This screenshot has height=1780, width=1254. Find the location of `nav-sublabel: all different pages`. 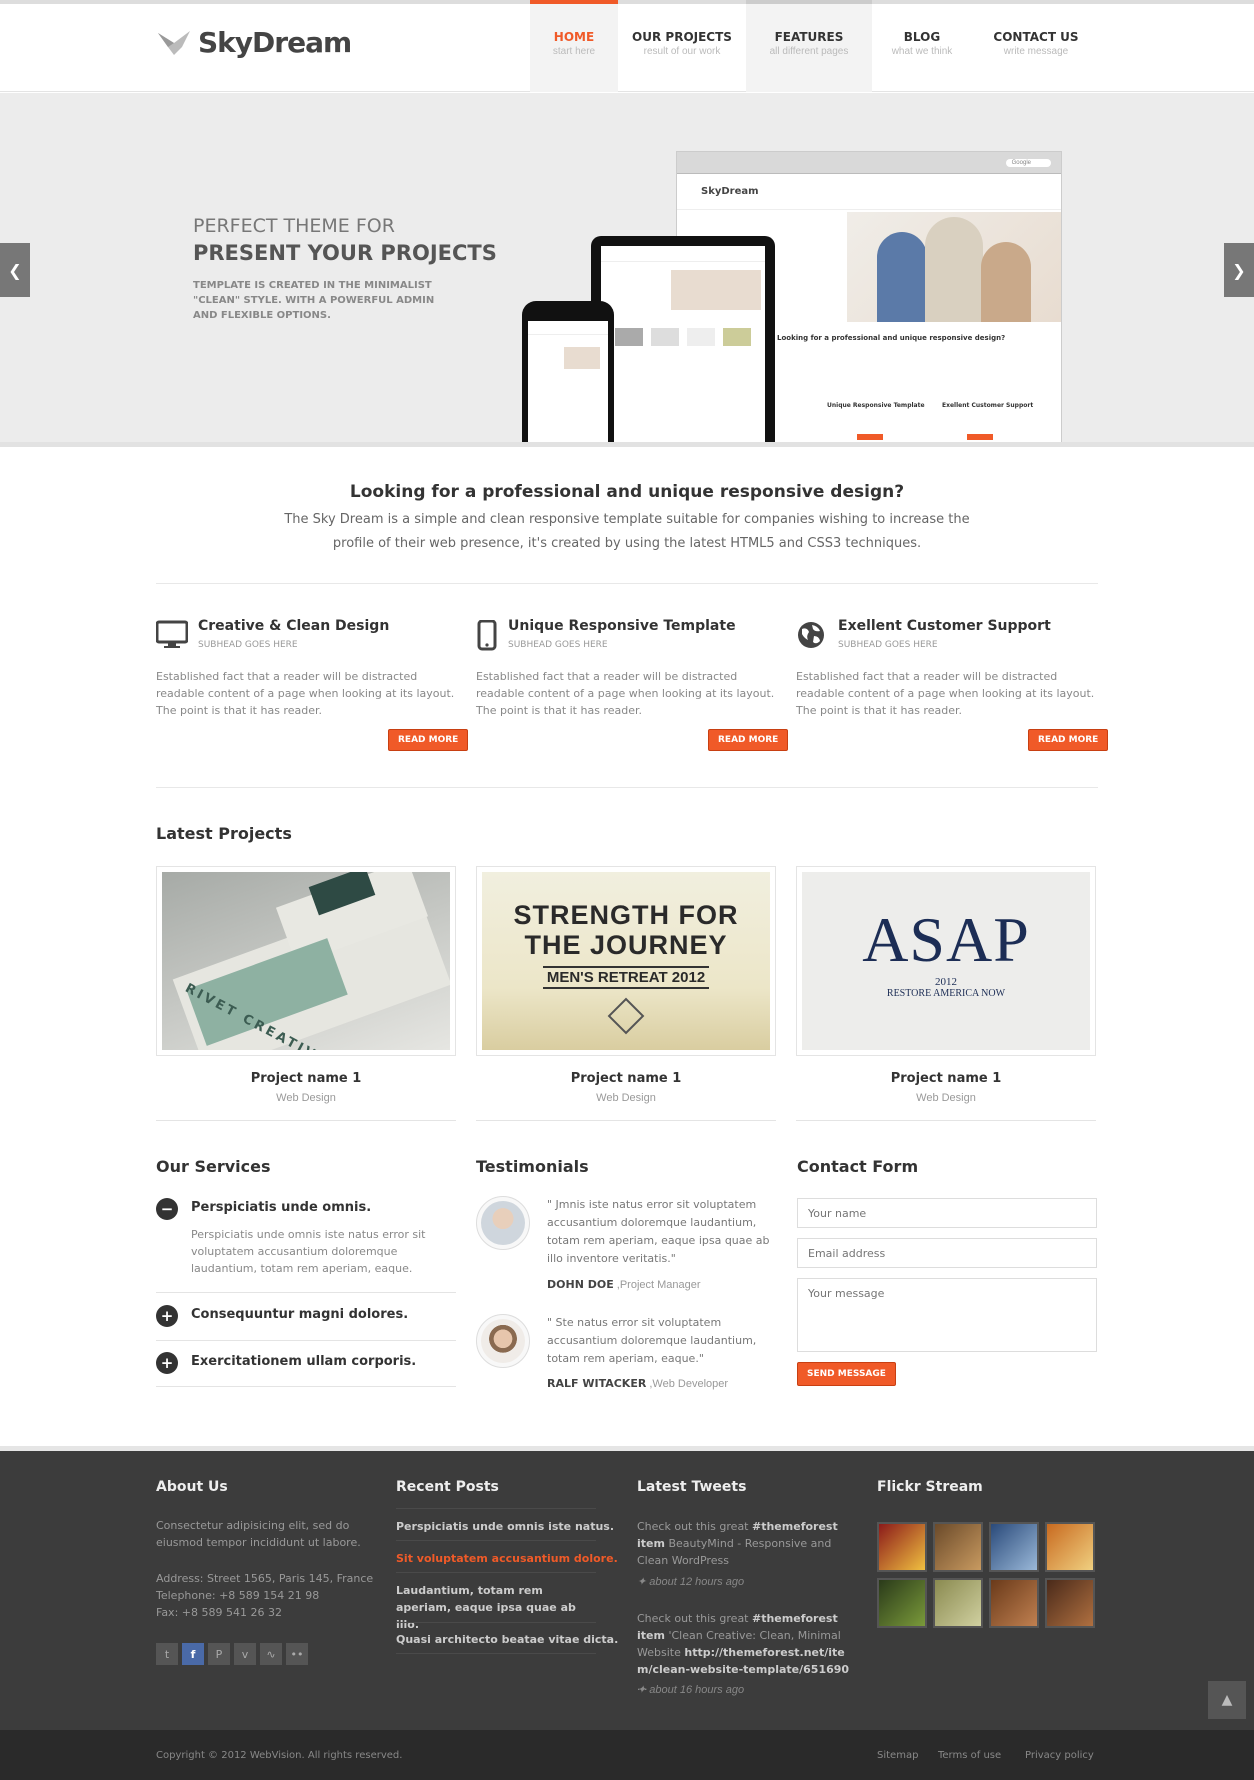

nav-sublabel: all different pages is located at coordinates (809, 51).